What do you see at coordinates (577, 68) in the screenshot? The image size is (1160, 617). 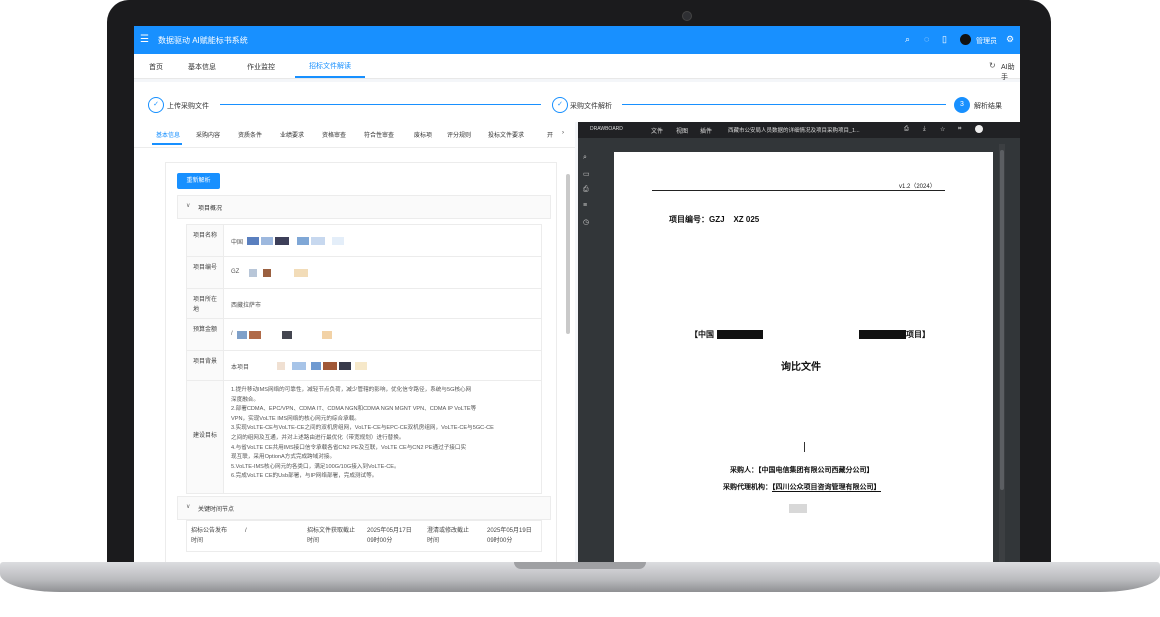 I see `page-tabs: 首页 基本信息 作业监控 招标文件解读 ↻ AI助手` at bounding box center [577, 68].